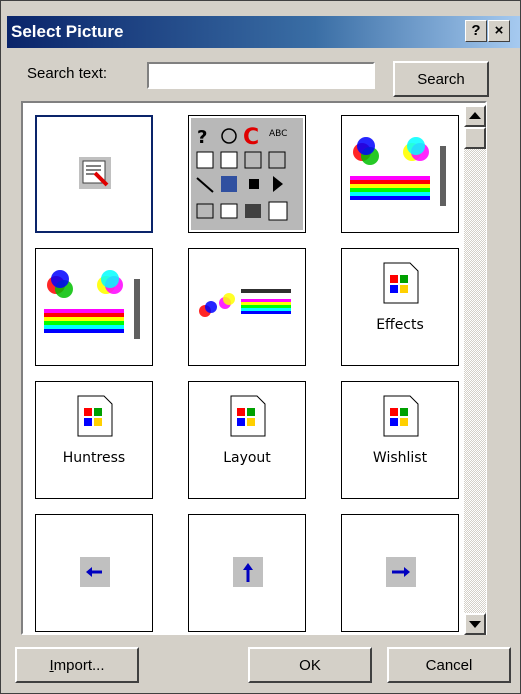 This screenshot has width=521, height=694. What do you see at coordinates (475, 138) in the screenshot?
I see `scroll-thumb` at bounding box center [475, 138].